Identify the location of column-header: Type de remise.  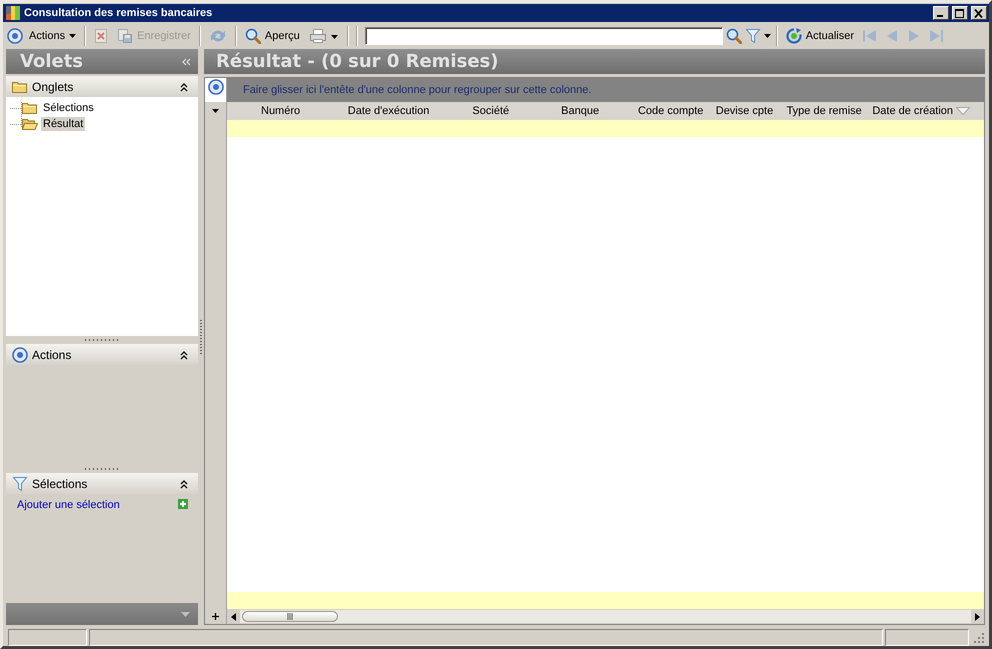
(825, 111).